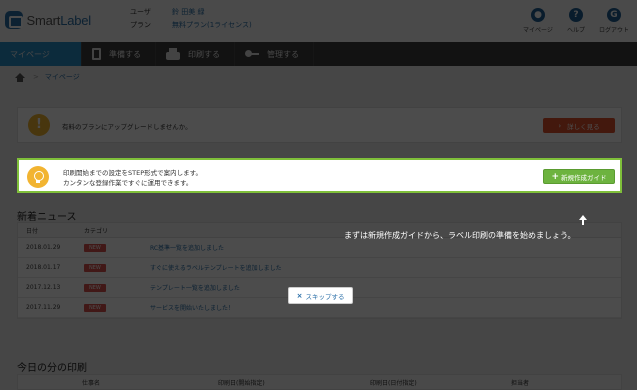 This screenshot has width=637, height=390. Describe the element at coordinates (212, 25) in the screenshot. I see `plan-name: 無料プラン(1ライセンス)` at that location.